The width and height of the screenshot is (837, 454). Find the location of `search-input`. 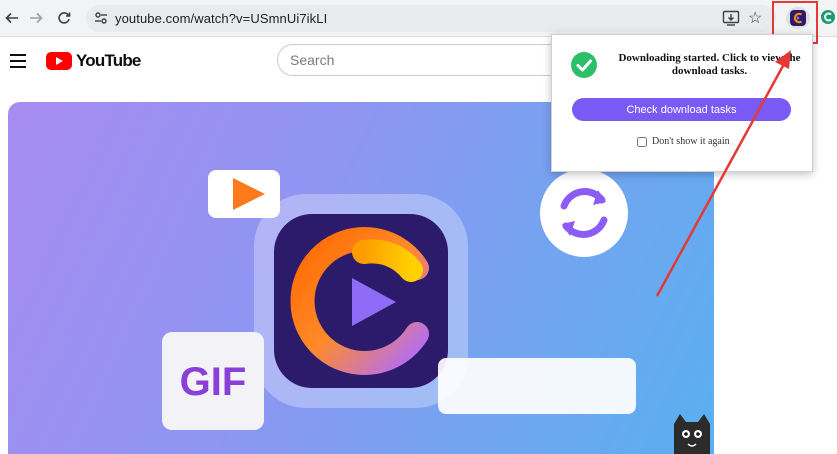

search-input is located at coordinates (422, 60).